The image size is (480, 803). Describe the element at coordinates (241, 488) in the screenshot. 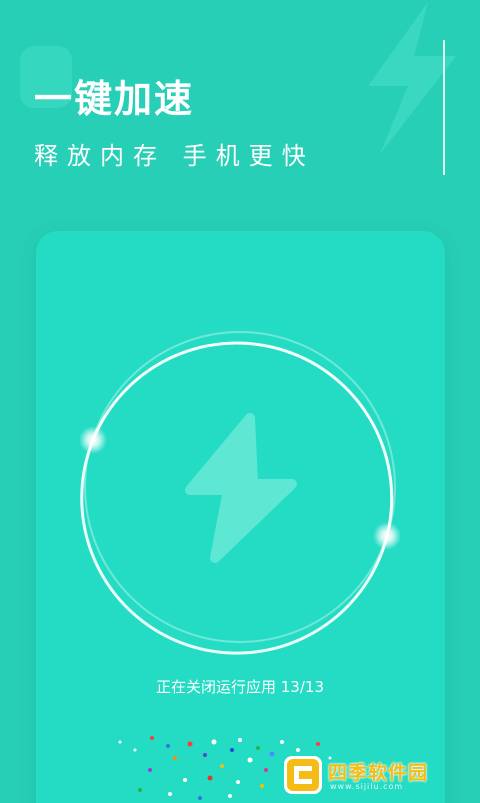

I see `lightning-bolt-icon` at that location.